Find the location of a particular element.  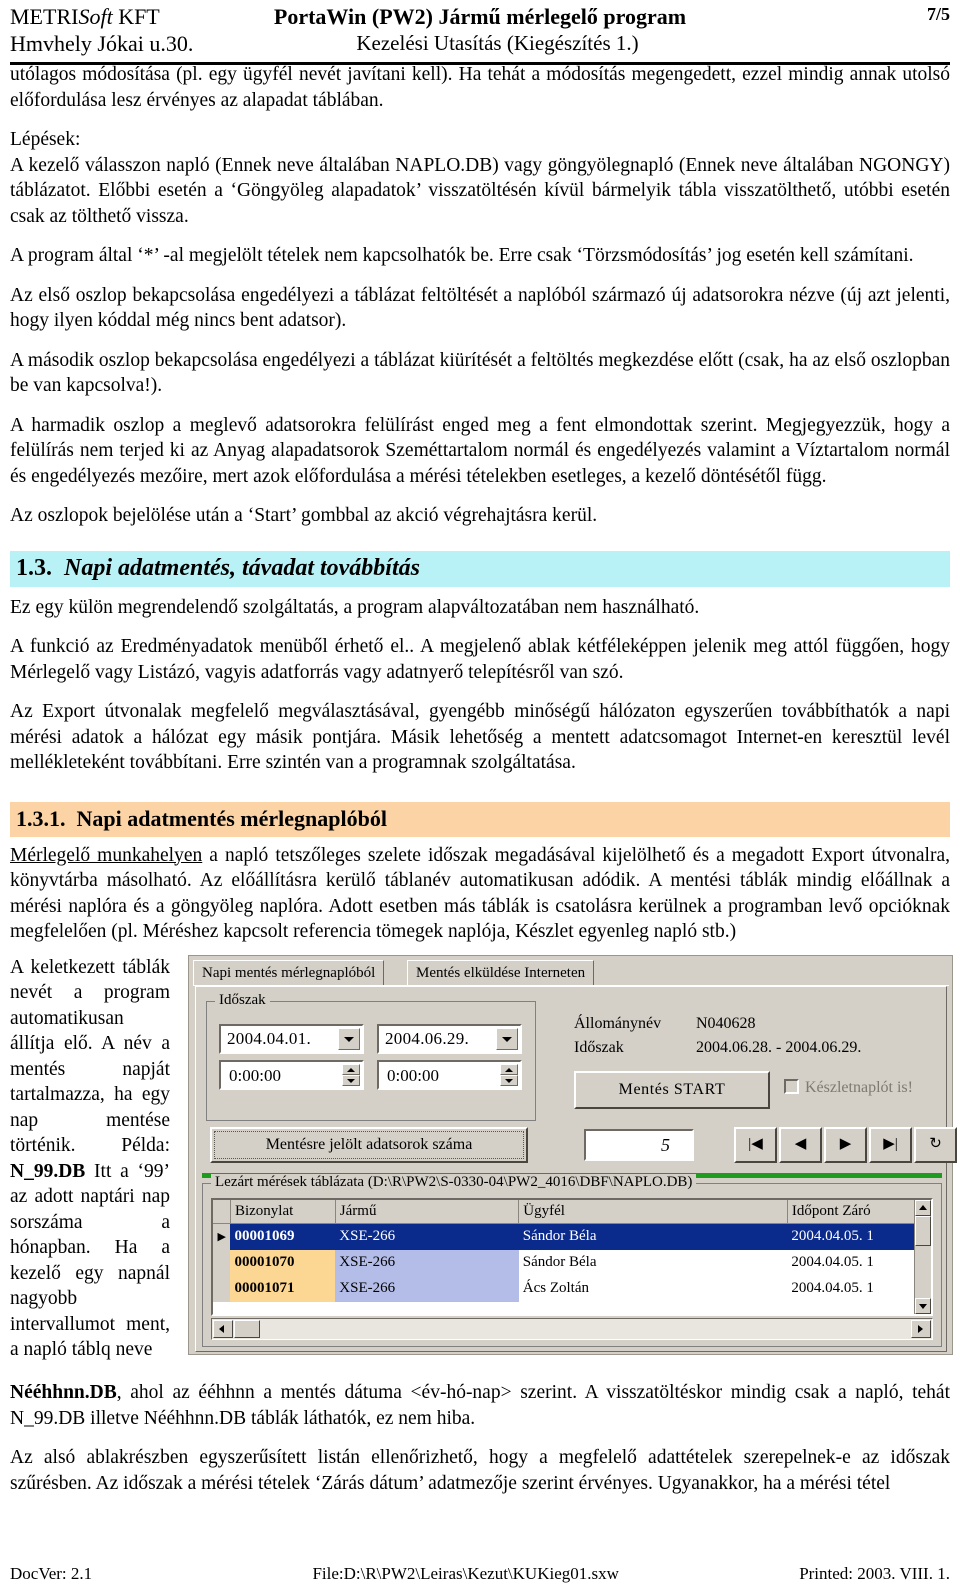

table-header: Bizonylat Jármű Ügyfél Időpont Záró is located at coordinates (566, 1211).